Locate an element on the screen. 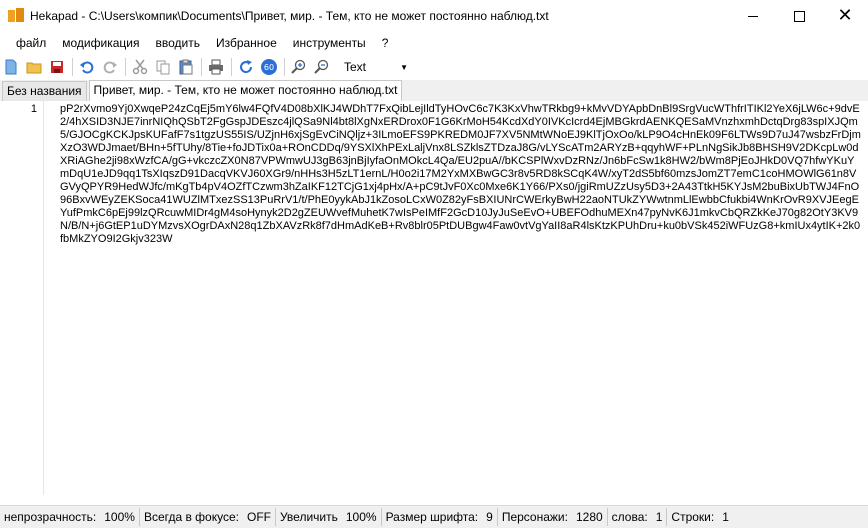 Image resolution: width=868 pixels, height=528 pixels. status-label: Строки: is located at coordinates (693, 517).